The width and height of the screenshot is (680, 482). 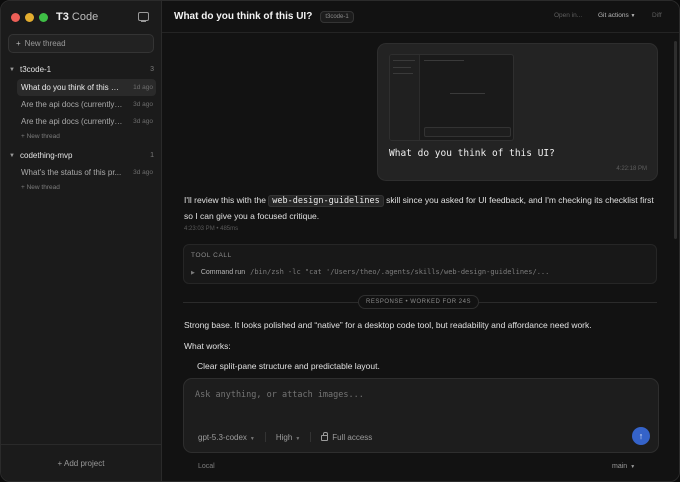 What do you see at coordinates (243, 16) in the screenshot?
I see `page-title: What do you think of this UI?` at bounding box center [243, 16].